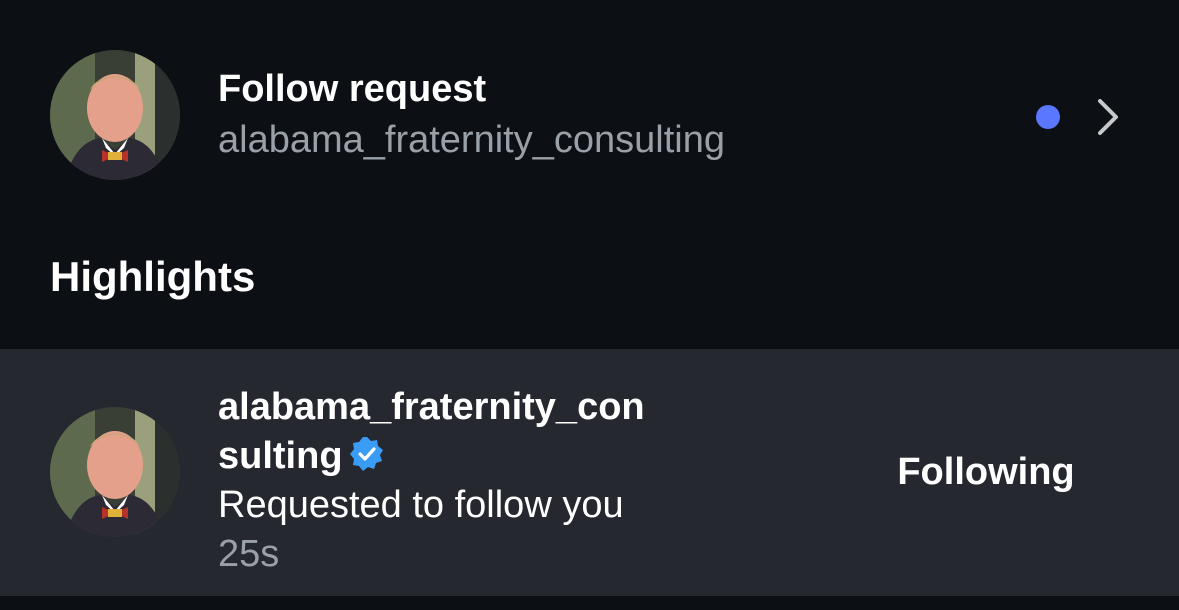 This screenshot has width=1179, height=610. I want to click on chevron-right-icon, so click(1108, 117).